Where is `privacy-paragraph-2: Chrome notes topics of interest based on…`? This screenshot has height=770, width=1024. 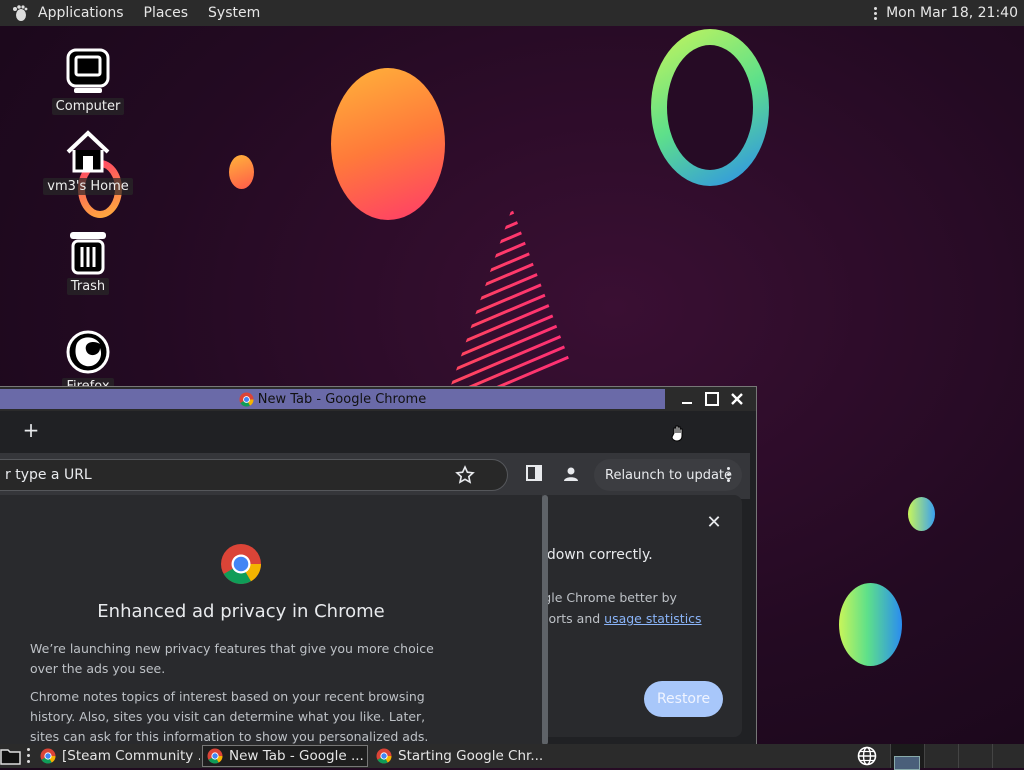
privacy-paragraph-2: Chrome notes topics of interest based on… is located at coordinates (229, 716).